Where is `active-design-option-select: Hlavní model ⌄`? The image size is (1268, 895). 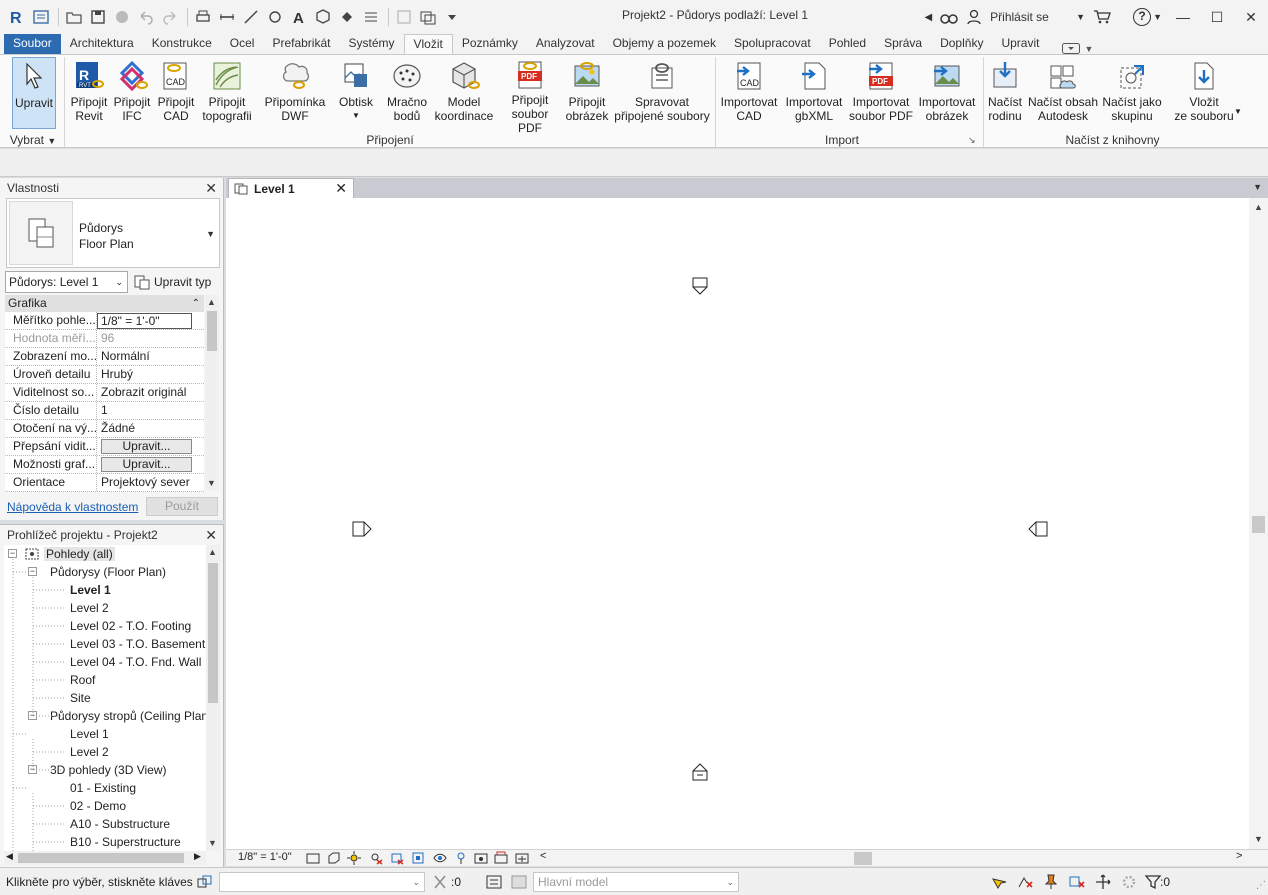
active-design-option-select: Hlavní model ⌄ is located at coordinates (636, 882).